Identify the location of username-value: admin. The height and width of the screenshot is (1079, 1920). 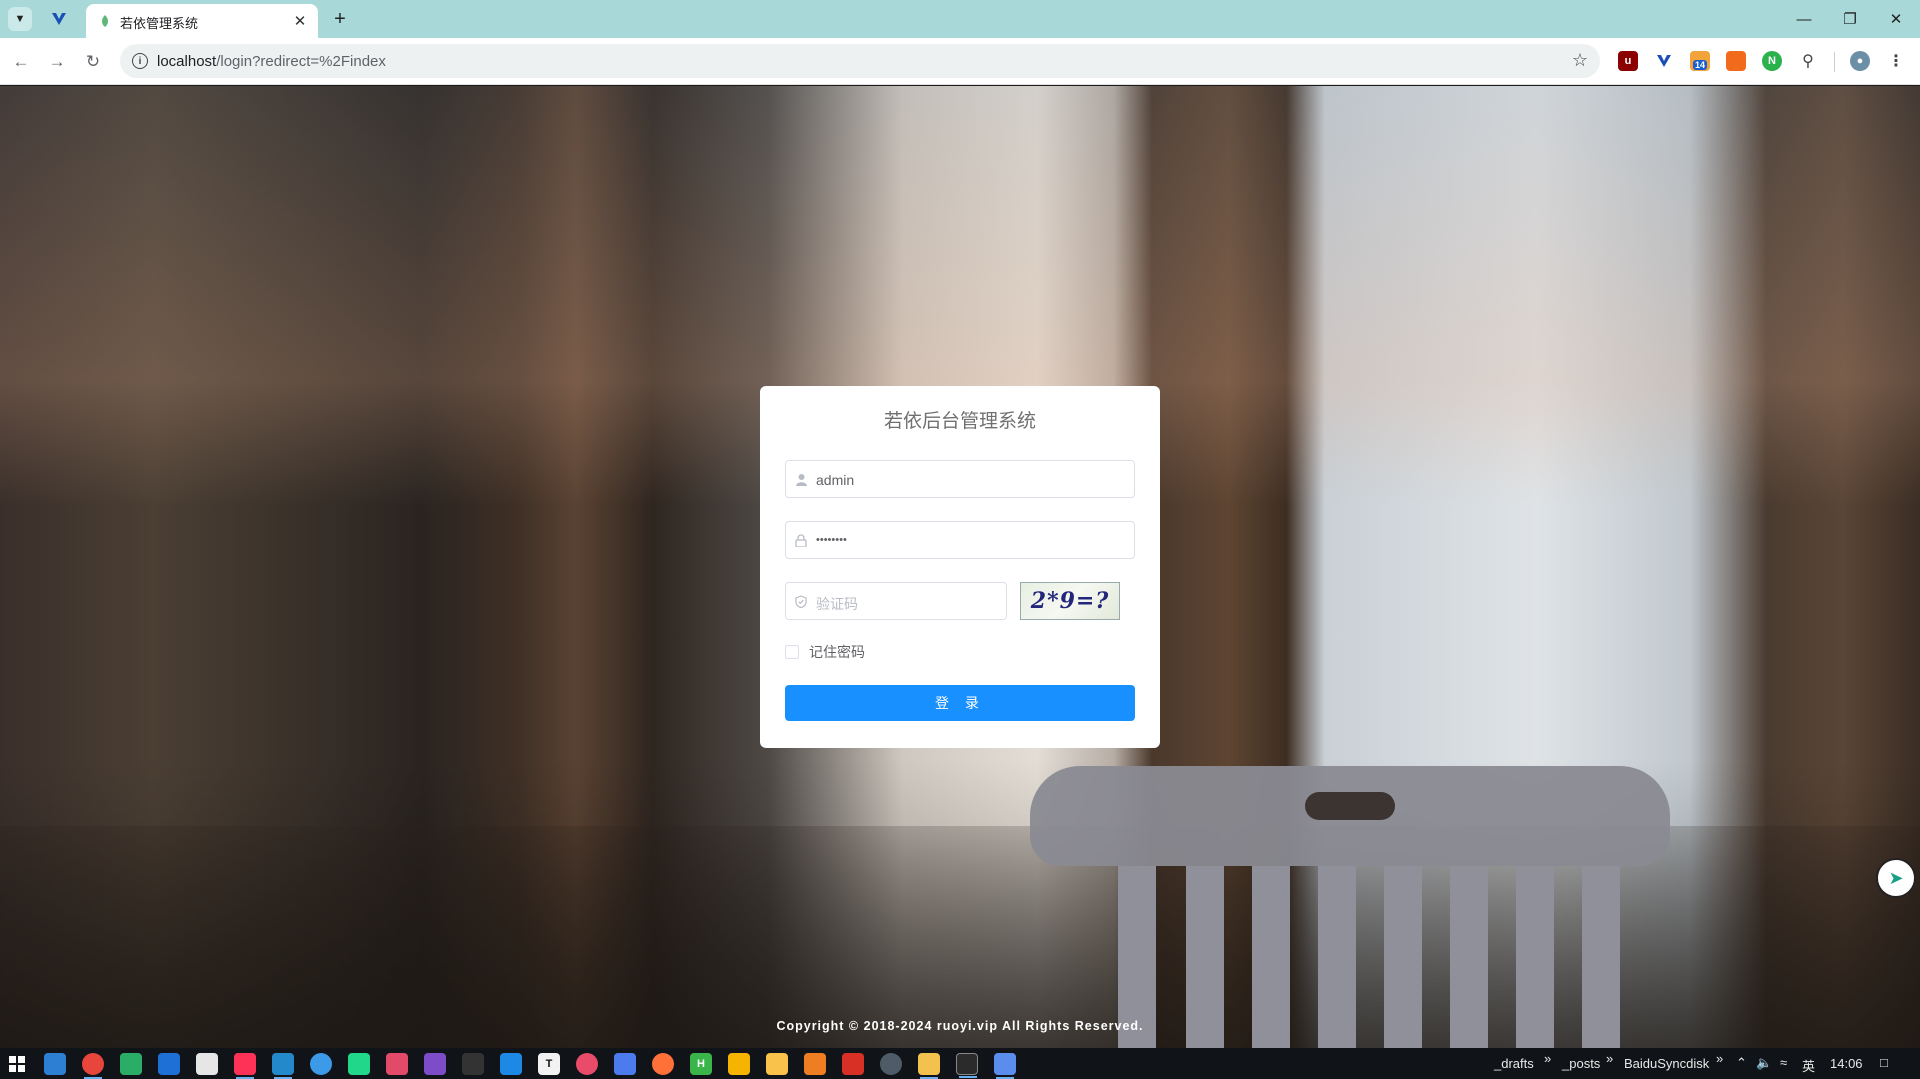
(835, 480).